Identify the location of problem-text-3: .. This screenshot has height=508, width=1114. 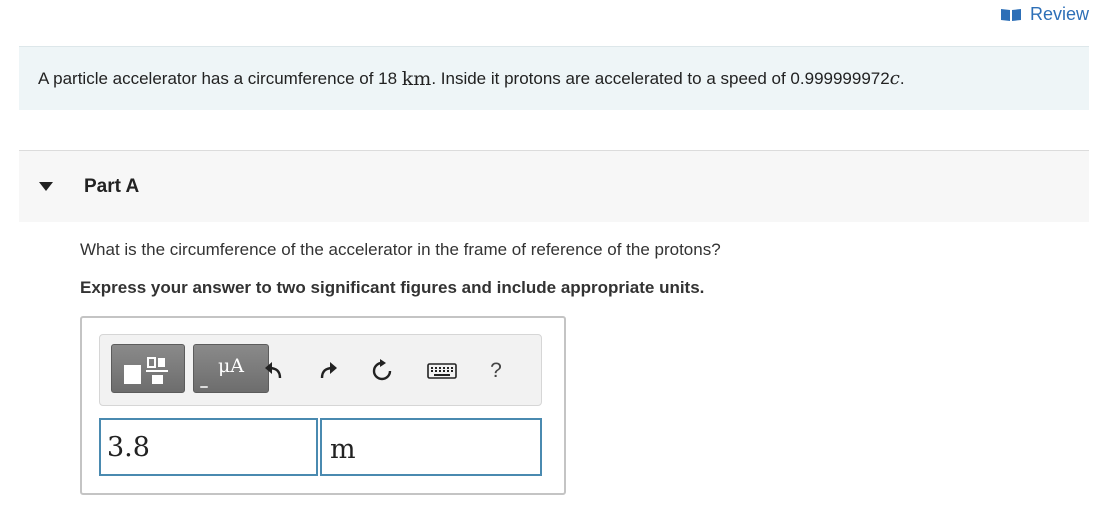
(902, 78).